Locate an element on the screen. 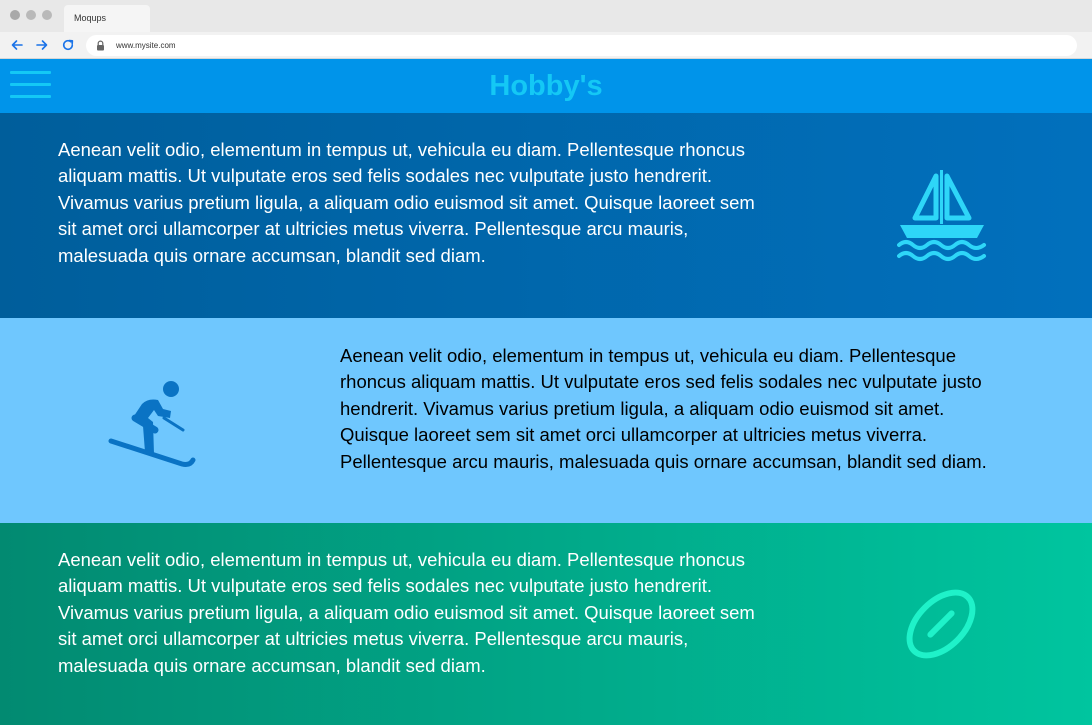 This screenshot has width=1092, height=725. window-minimize-control is located at coordinates (31, 15).